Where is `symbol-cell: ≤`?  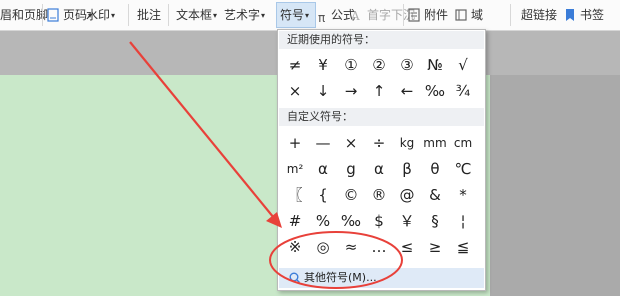 symbol-cell: ≤ is located at coordinates (407, 247).